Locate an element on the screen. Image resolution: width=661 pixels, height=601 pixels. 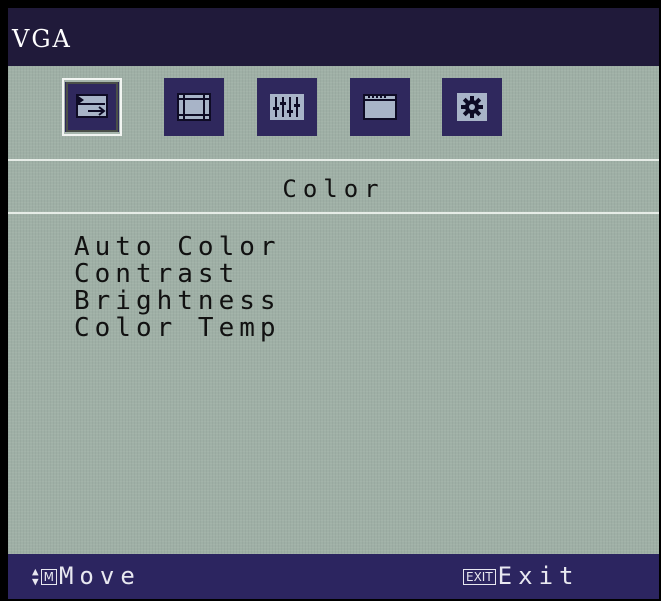
image-position-icon is located at coordinates (194, 107).